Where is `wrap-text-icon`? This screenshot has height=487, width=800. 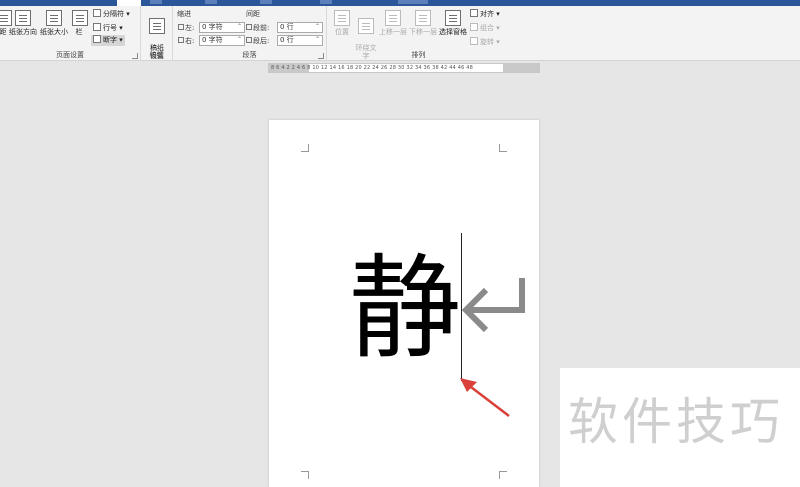 wrap-text-icon is located at coordinates (366, 26).